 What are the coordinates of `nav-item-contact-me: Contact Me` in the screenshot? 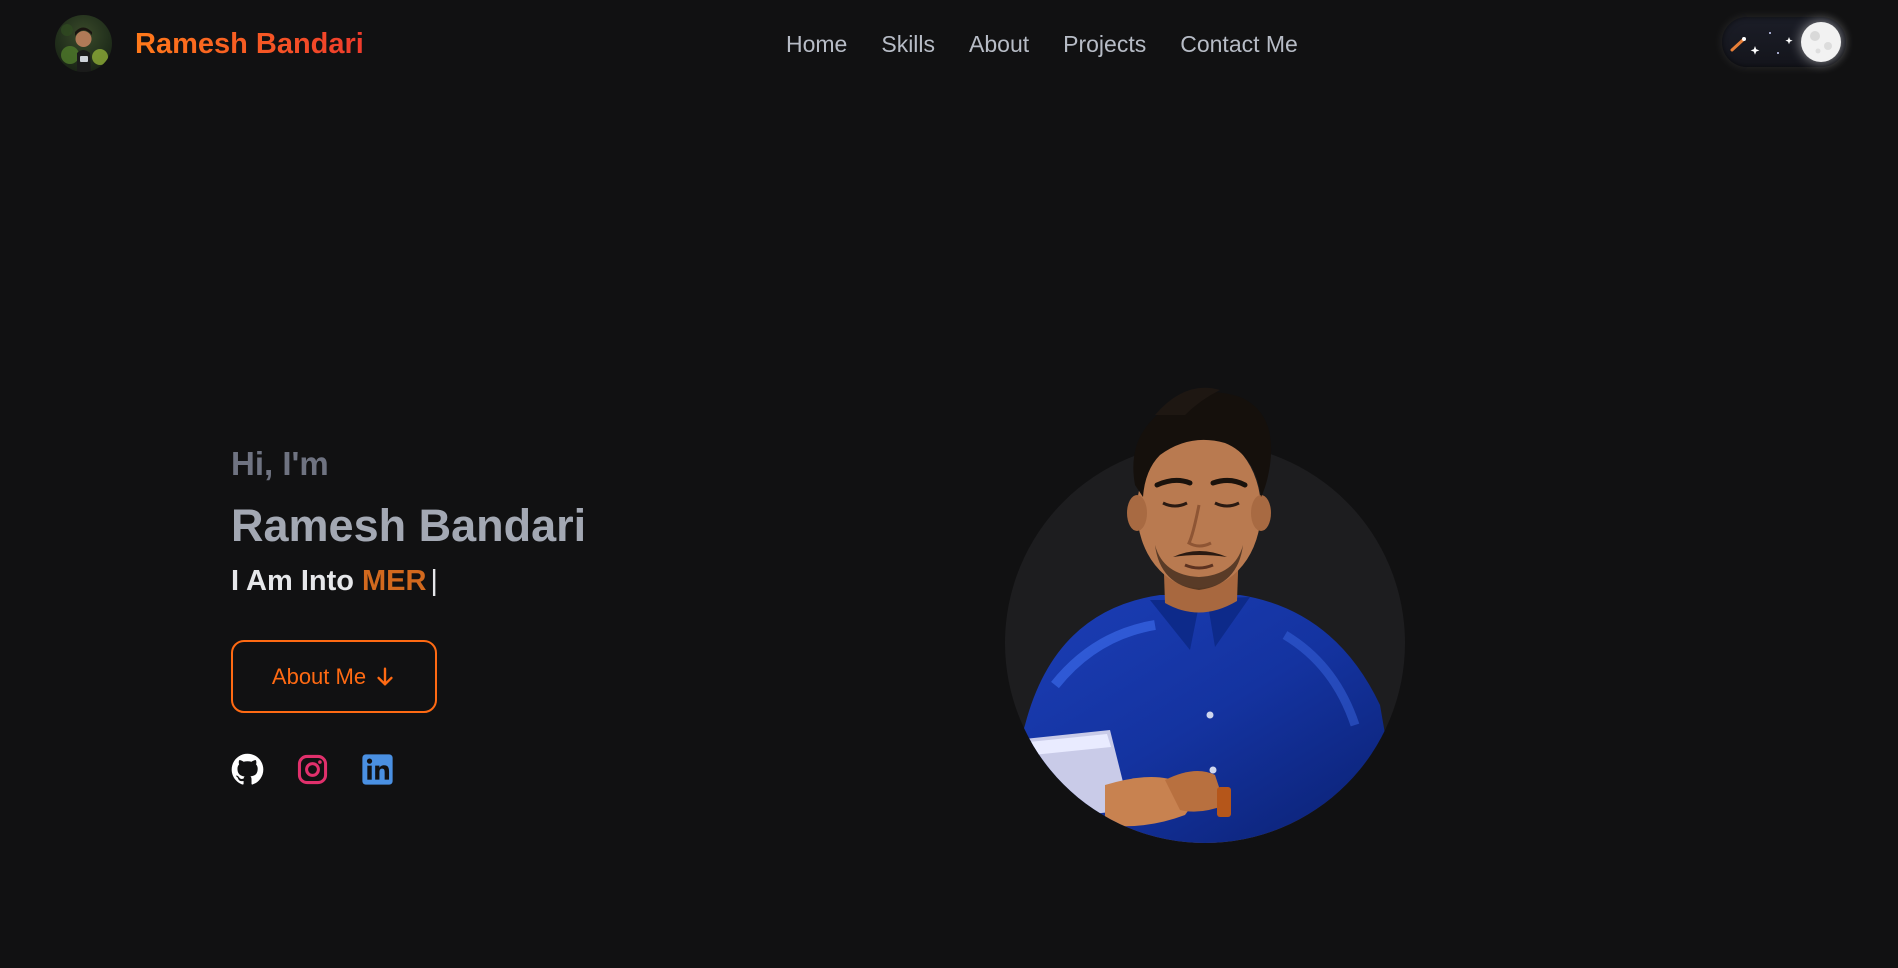 It's located at (1239, 44).